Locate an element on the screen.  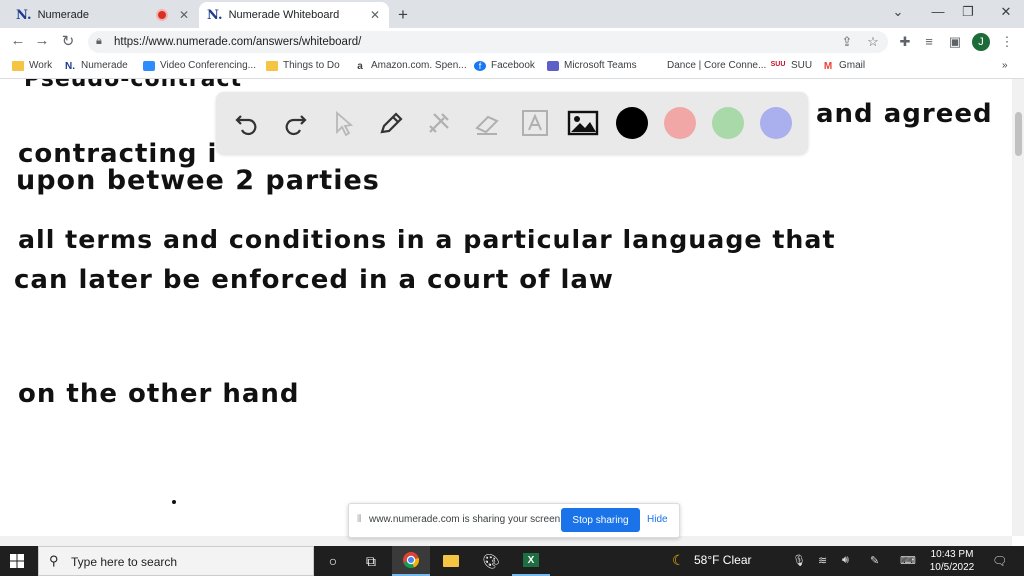
pointer-icon is located at coordinates (343, 123).